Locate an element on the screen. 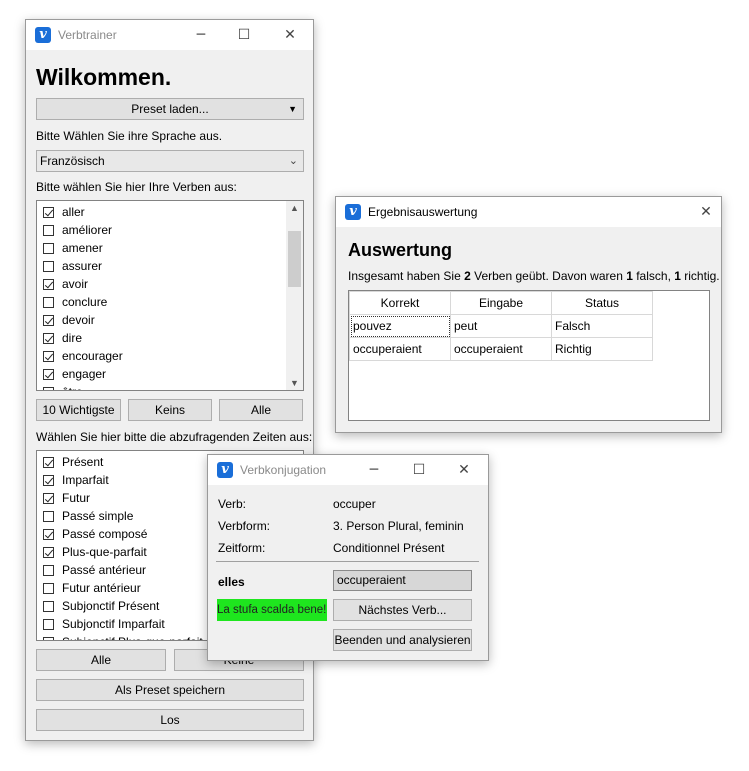  table-cell: peut is located at coordinates (501, 326).